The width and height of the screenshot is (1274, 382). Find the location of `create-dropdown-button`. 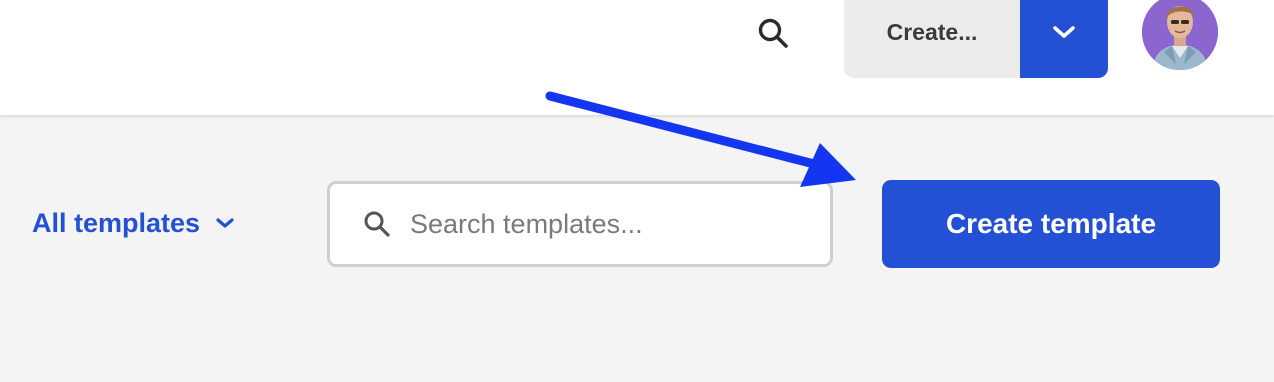

create-dropdown-button is located at coordinates (1064, 39).